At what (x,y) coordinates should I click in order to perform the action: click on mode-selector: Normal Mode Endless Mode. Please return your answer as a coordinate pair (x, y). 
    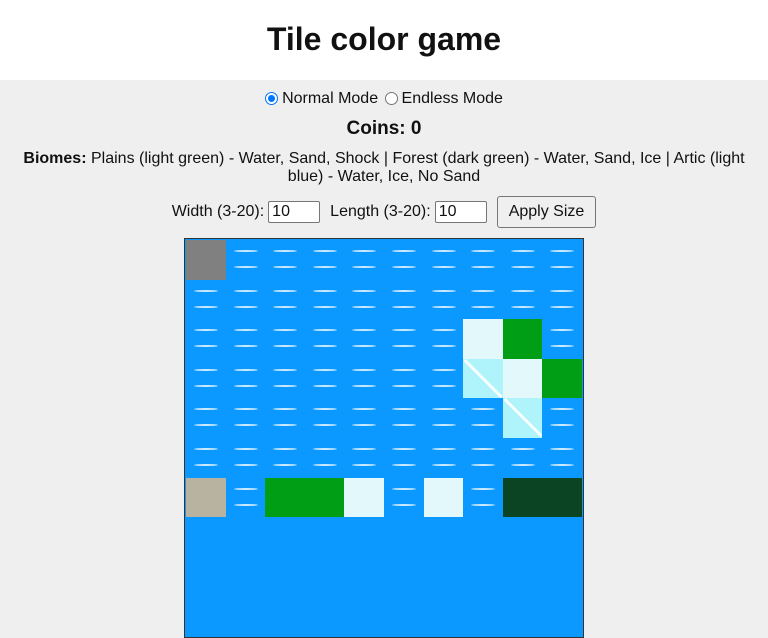
    Looking at the image, I should click on (384, 100).